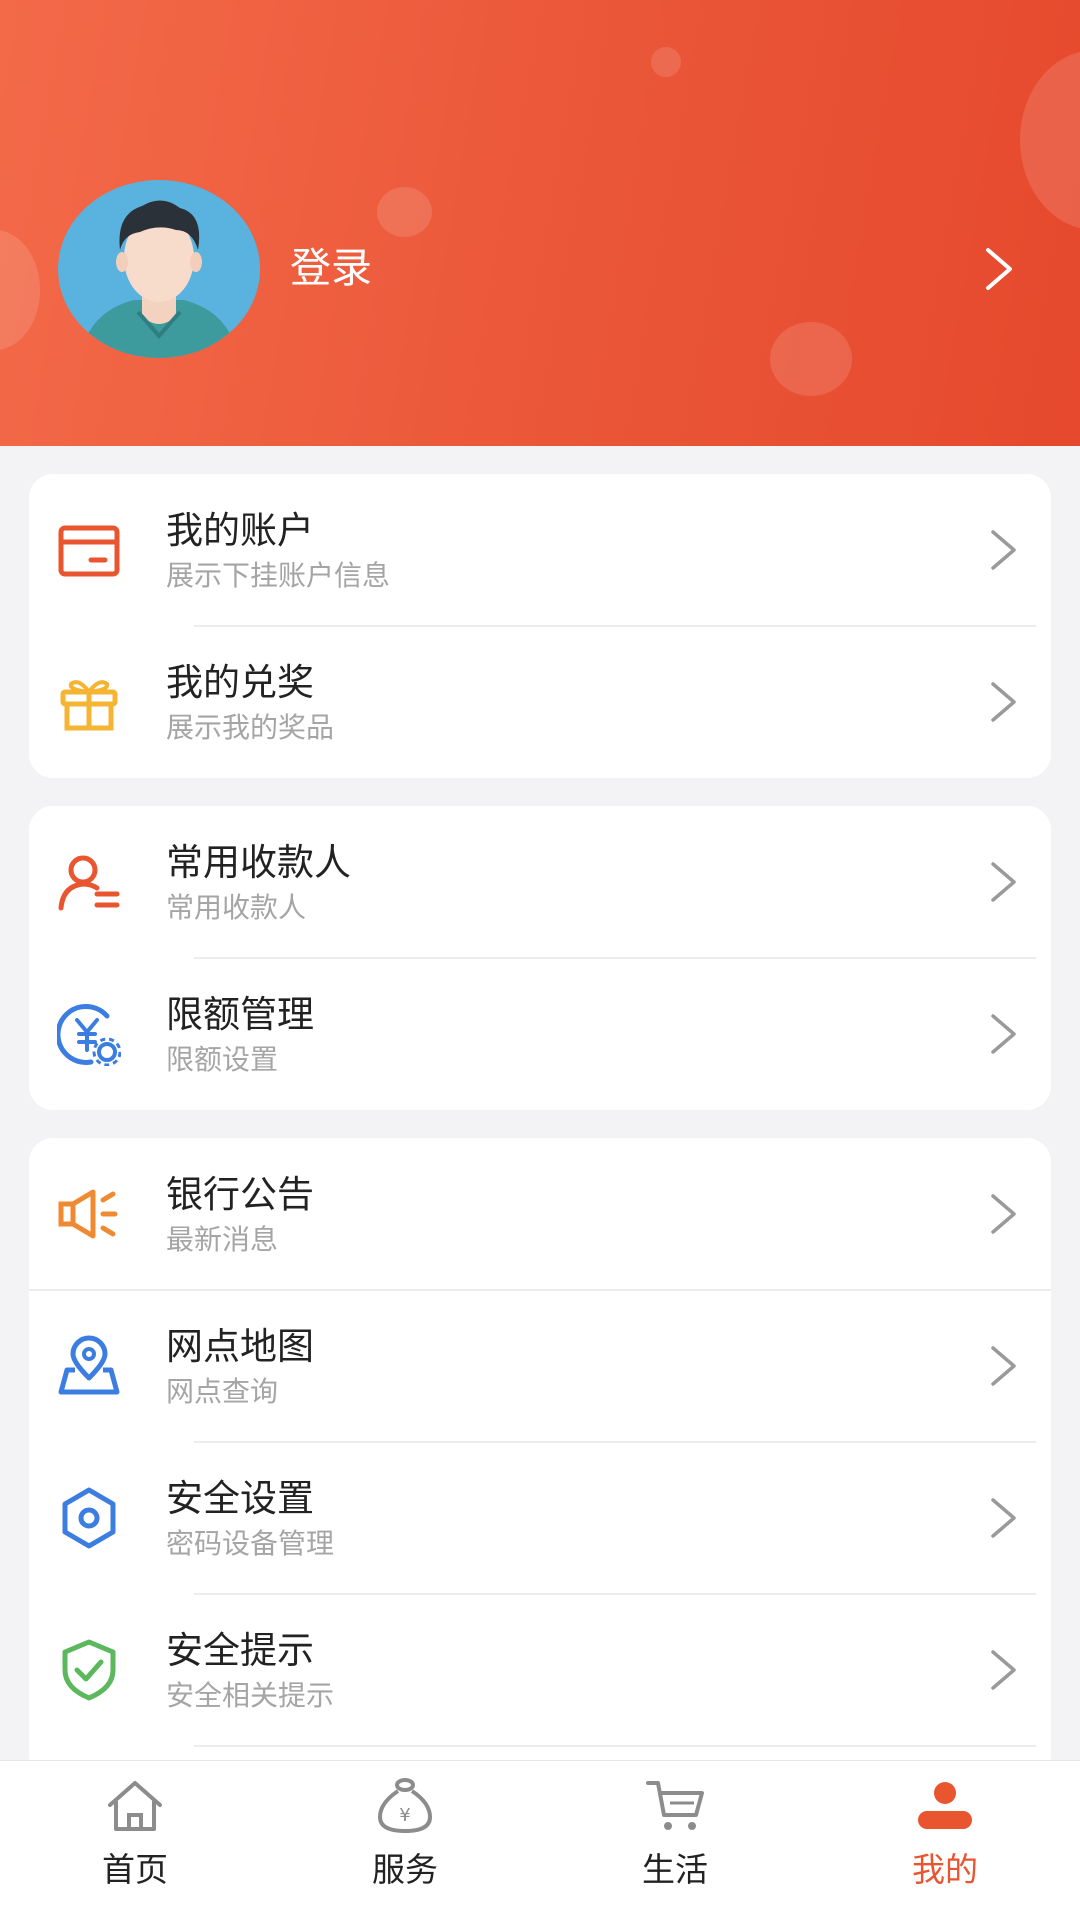 The height and width of the screenshot is (1921, 1080). What do you see at coordinates (89, 883) in the screenshot?
I see `payee-icon` at bounding box center [89, 883].